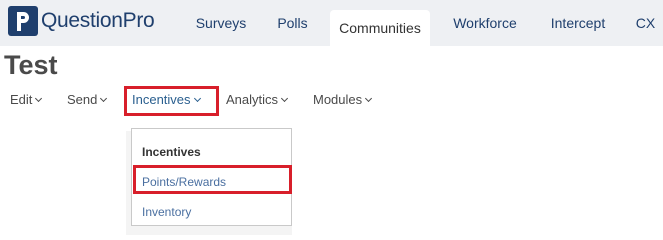 The image size is (663, 240). What do you see at coordinates (485, 23) in the screenshot?
I see `nav-tab-workforce: Workforce` at bounding box center [485, 23].